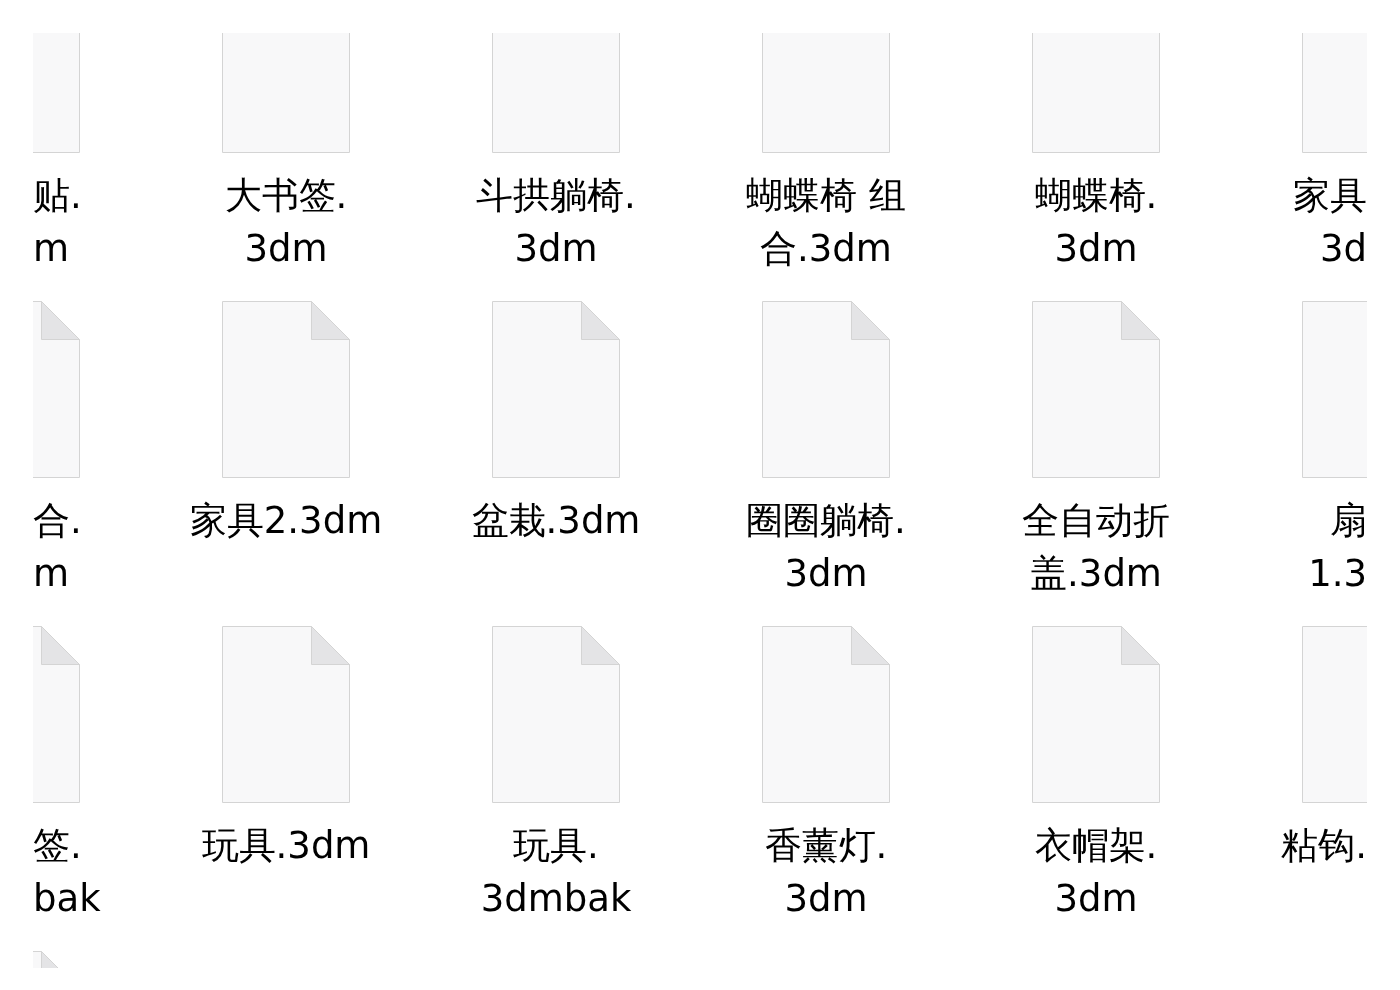 This screenshot has width=1400, height=990. Describe the element at coordinates (826, 547) in the screenshot. I see `file-name-label: 圈圈躺椅. 3dm` at that location.